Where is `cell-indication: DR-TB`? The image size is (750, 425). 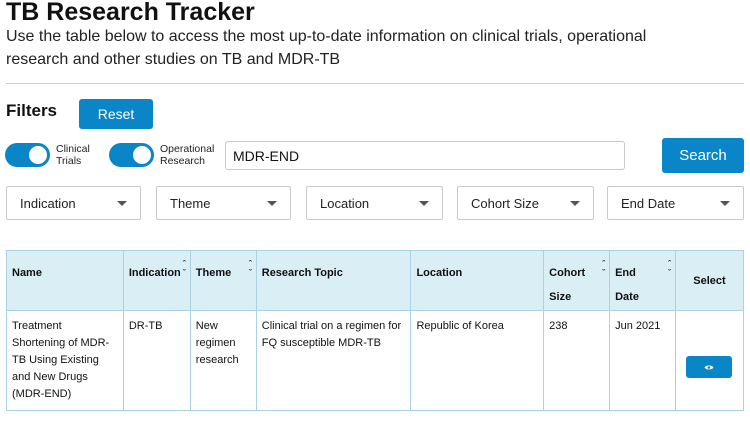
cell-indication: DR-TB is located at coordinates (156, 360).